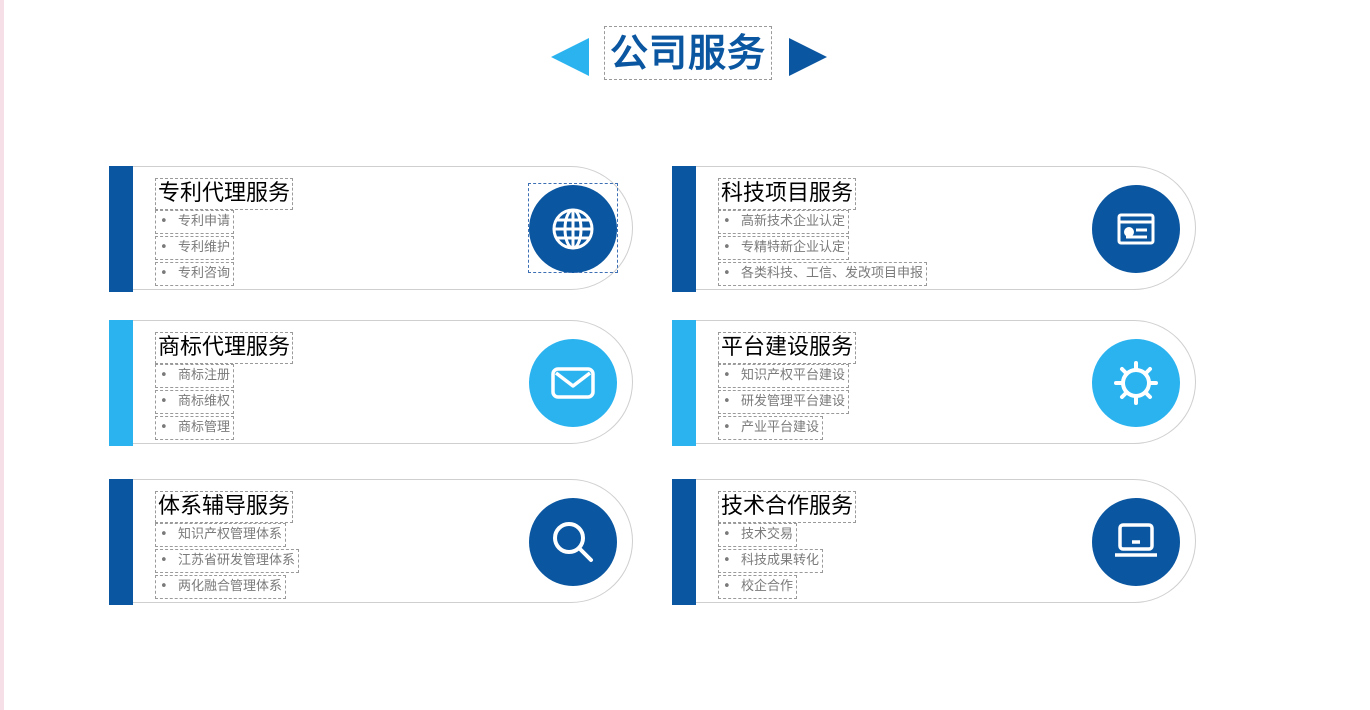 This screenshot has height=710, width=1370. I want to click on service-card-patent: 专利代理服务 • 专利申请 • 专利维护 • 专利咨询, so click(372, 229).